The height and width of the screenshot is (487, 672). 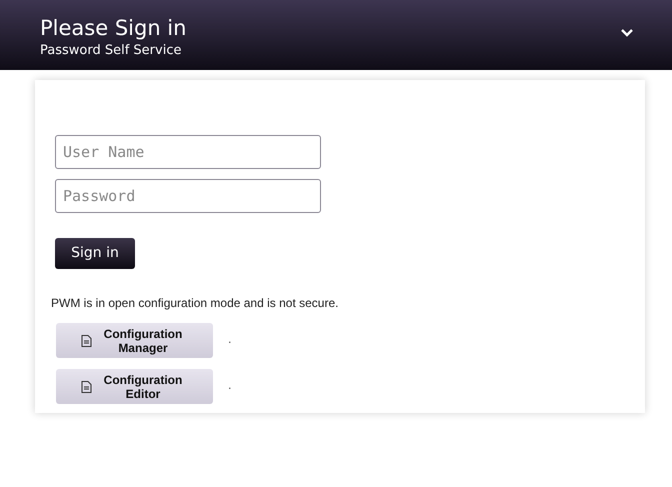 What do you see at coordinates (195, 303) in the screenshot?
I see `notice-text: PWM is in open configuration mode and is not secure.` at bounding box center [195, 303].